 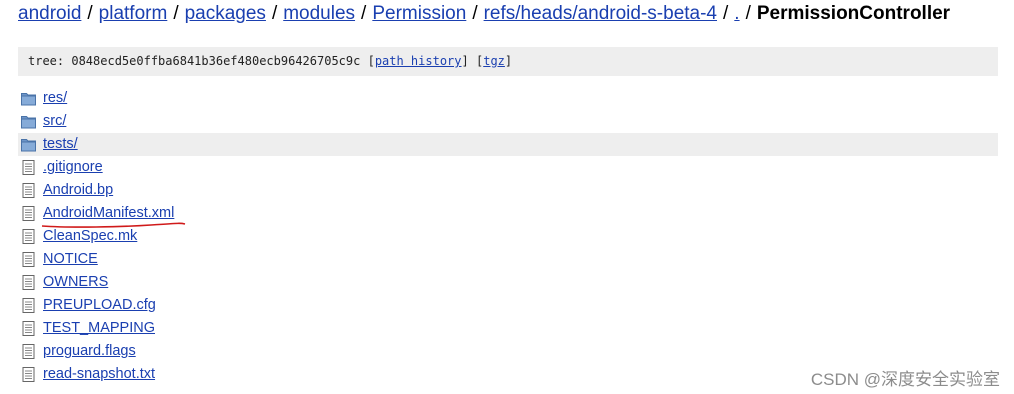 I want to click on tree-hash: 0848ecd5e0ffba6841b36ef480ecb96426705c9c, so click(x=216, y=61).